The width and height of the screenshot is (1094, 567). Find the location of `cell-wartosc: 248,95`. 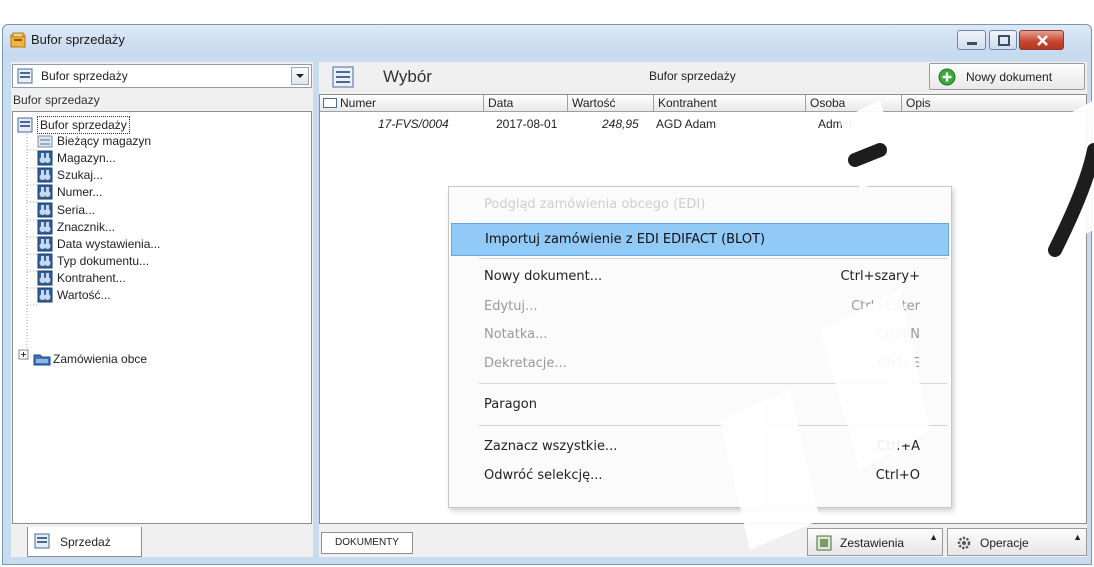

cell-wartosc: 248,95 is located at coordinates (620, 124).